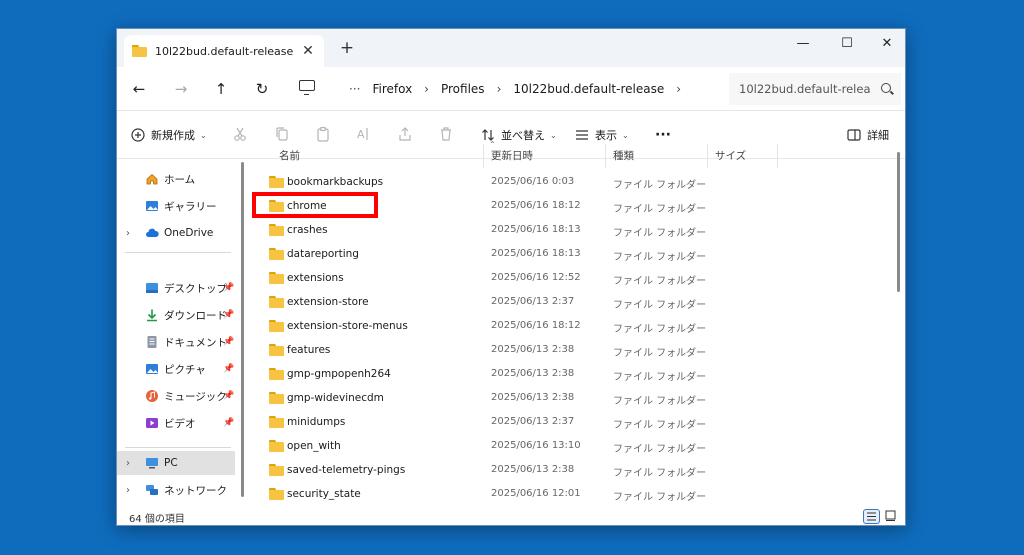 Image resolution: width=1024 pixels, height=555 pixels. I want to click on search-icon, so click(886, 88).